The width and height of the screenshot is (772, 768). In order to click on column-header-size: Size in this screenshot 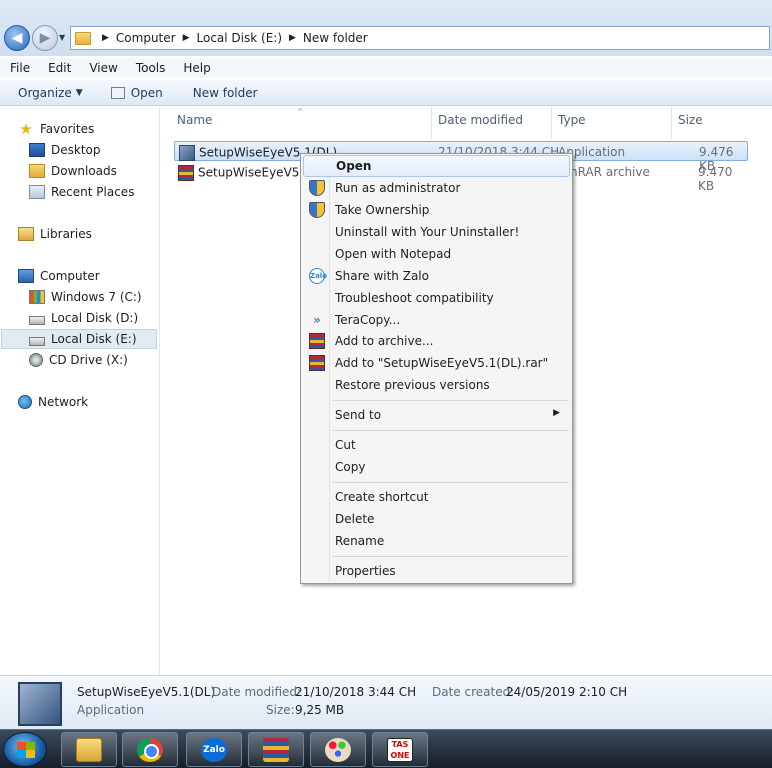, I will do `click(690, 120)`.